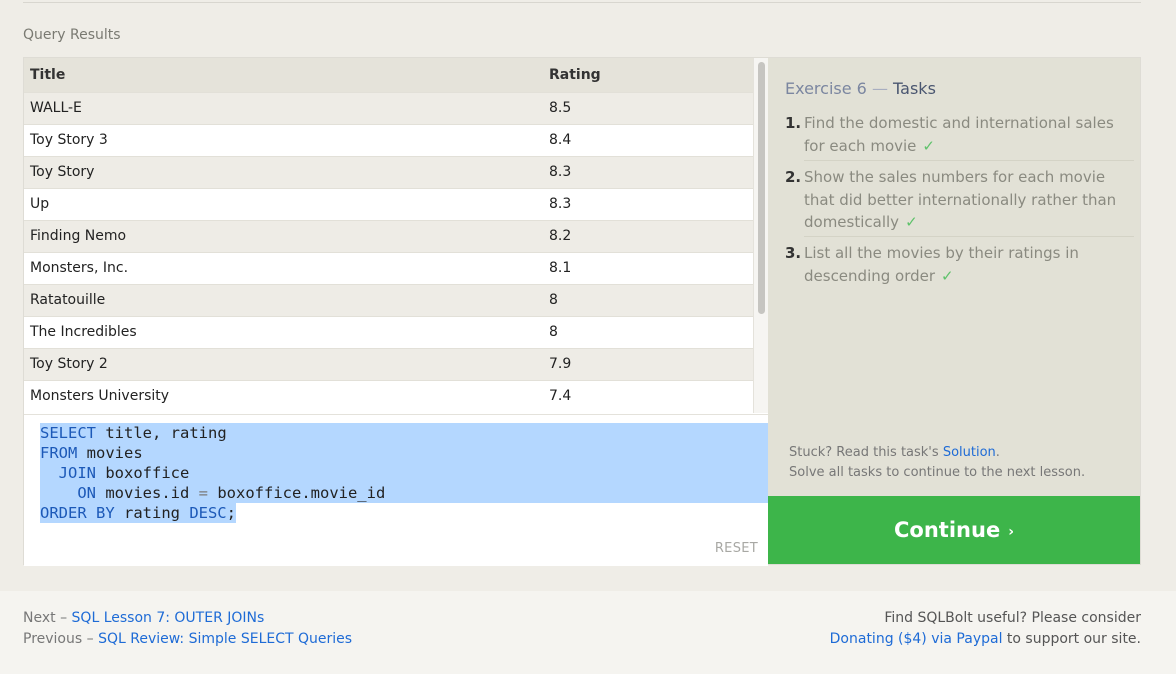  I want to click on code-line: SELECT title, rating, so click(133, 433).